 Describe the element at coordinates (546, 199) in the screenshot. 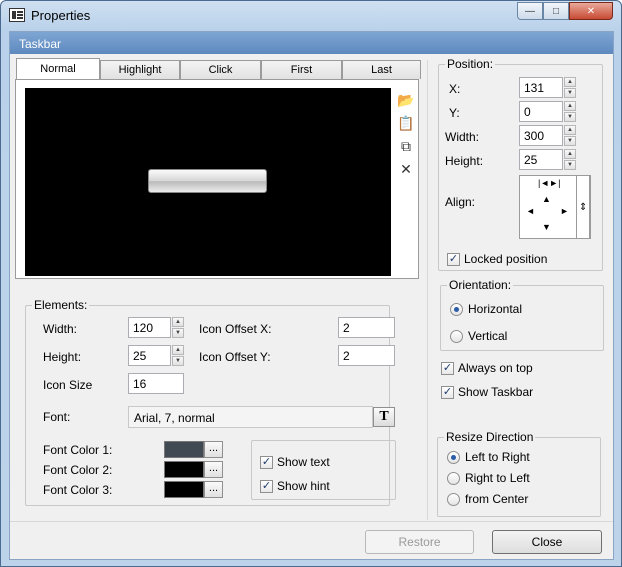

I see `align-top-icon: ▲` at that location.